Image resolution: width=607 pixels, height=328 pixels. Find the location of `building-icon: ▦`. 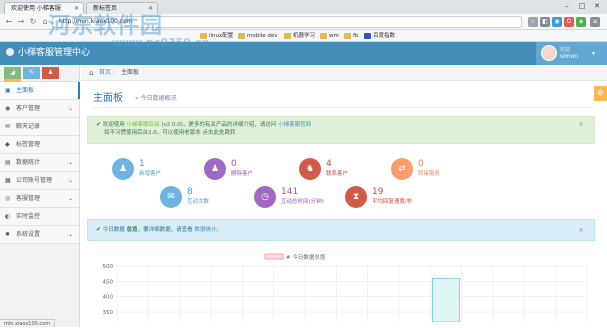

building-icon: ▦ is located at coordinates (8, 180).